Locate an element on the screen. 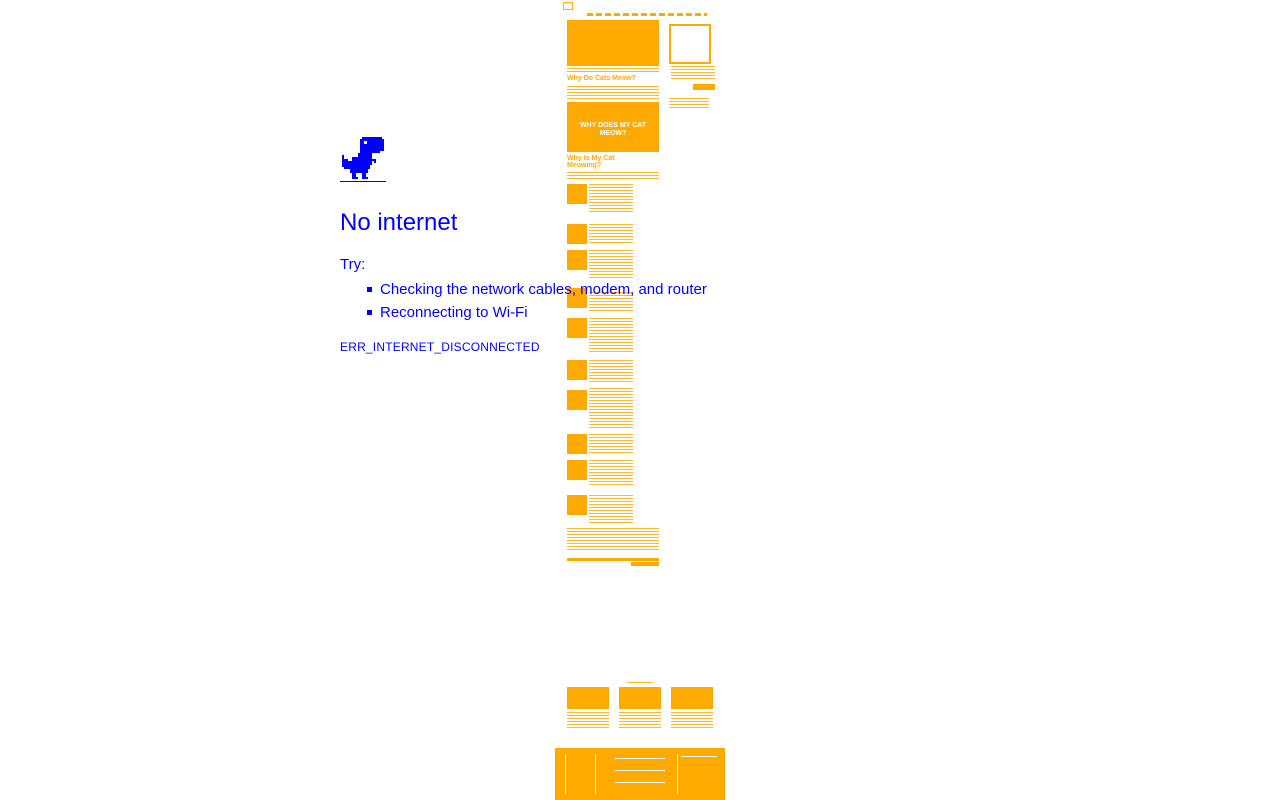 The height and width of the screenshot is (800, 1280). suggestion-text: Reconnecting to Wi-Fi is located at coordinates (454, 312).